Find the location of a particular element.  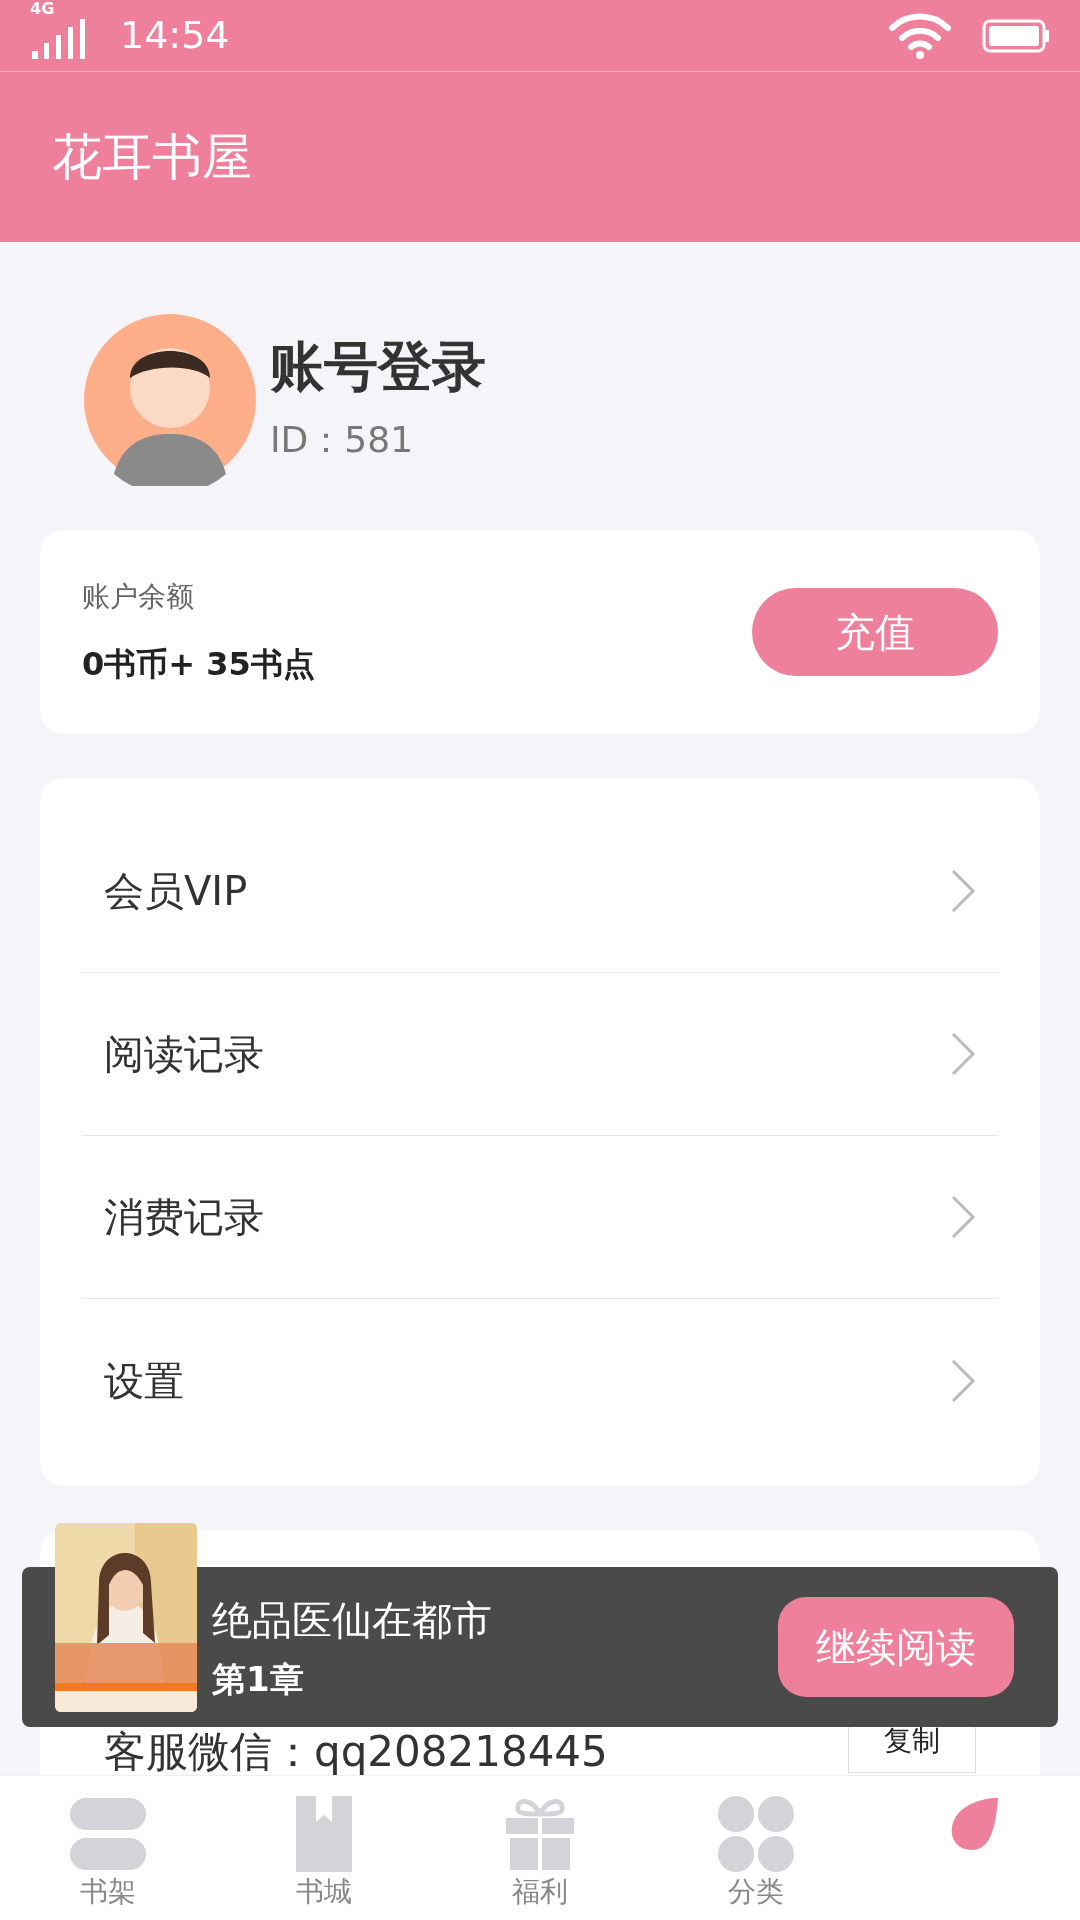

tab-item: 书架 is located at coordinates (108, 1848).